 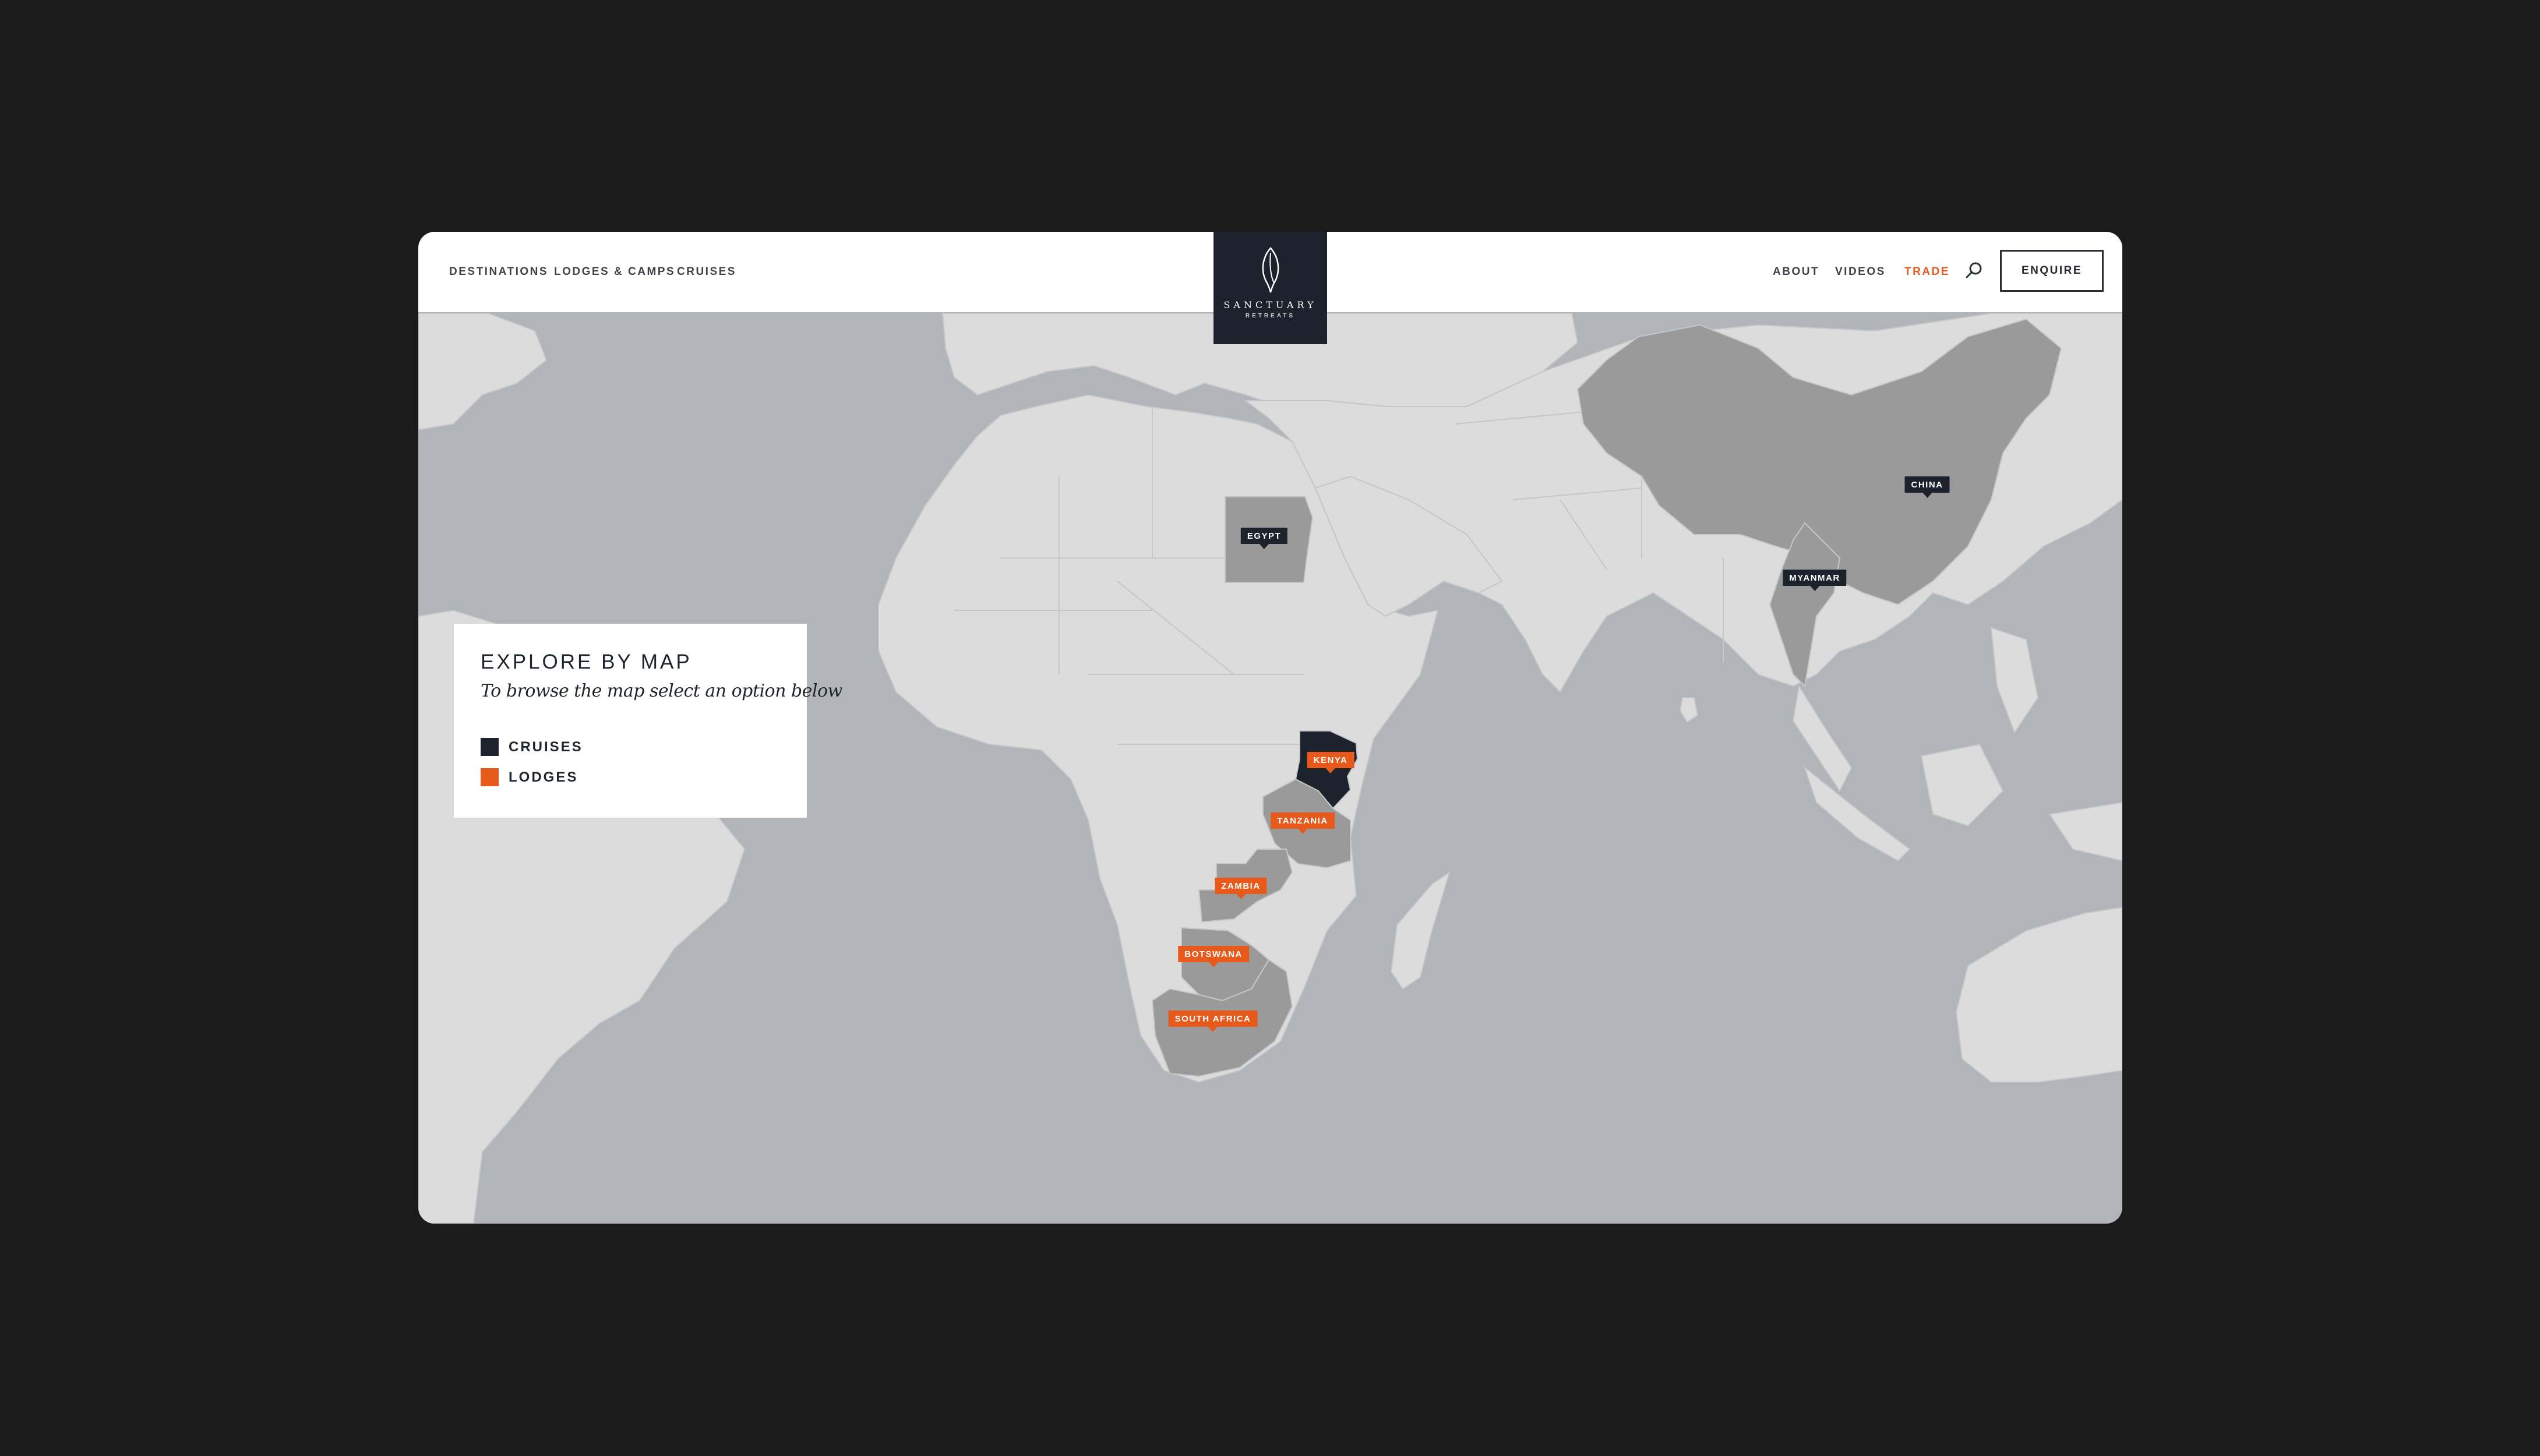 I want to click on nav-about: ABOUT, so click(x=1796, y=272).